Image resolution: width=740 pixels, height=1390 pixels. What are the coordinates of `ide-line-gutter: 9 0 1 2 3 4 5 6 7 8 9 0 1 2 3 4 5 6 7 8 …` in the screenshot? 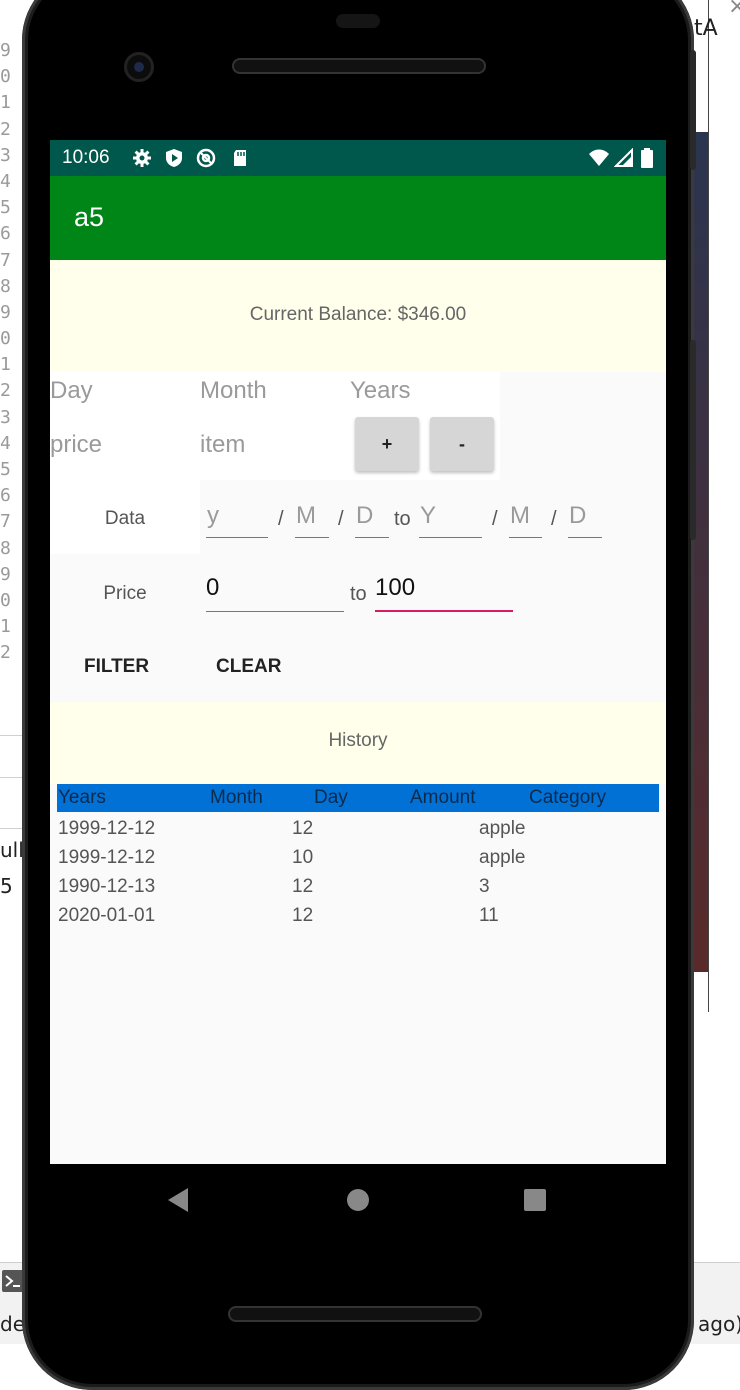 It's located at (11, 354).